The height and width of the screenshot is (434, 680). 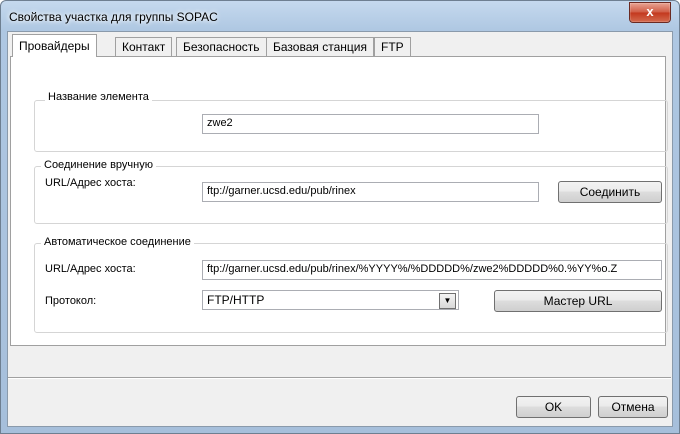 What do you see at coordinates (578, 301) in the screenshot?
I see `url-wizard-button: Мастер URL` at bounding box center [578, 301].